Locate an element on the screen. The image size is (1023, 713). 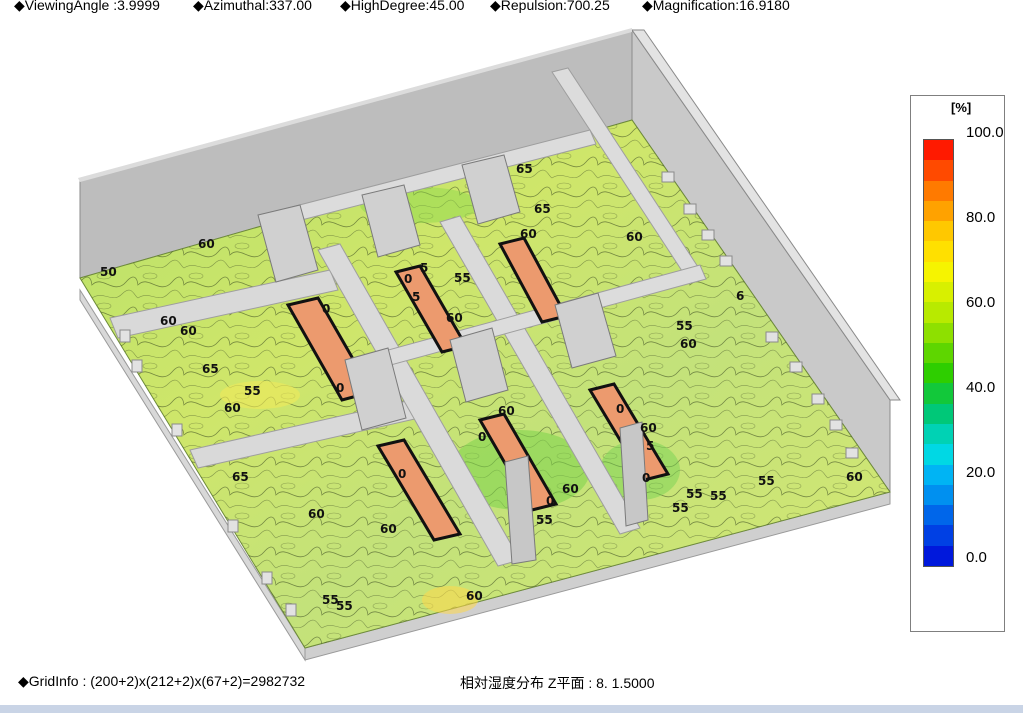
plane-info-text: 相対湿度分布 Z平面 : 8. 1.5000 is located at coordinates (557, 683).